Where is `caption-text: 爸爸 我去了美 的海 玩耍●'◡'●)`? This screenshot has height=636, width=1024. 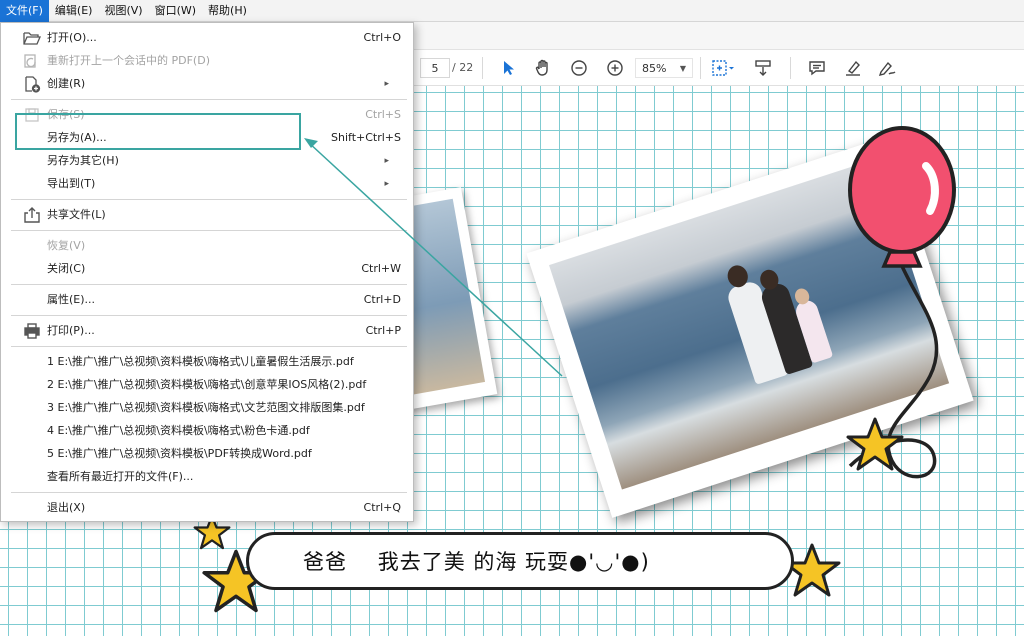 caption-text: 爸爸 我去了美 的海 玩耍●'◡'●) is located at coordinates (476, 562).